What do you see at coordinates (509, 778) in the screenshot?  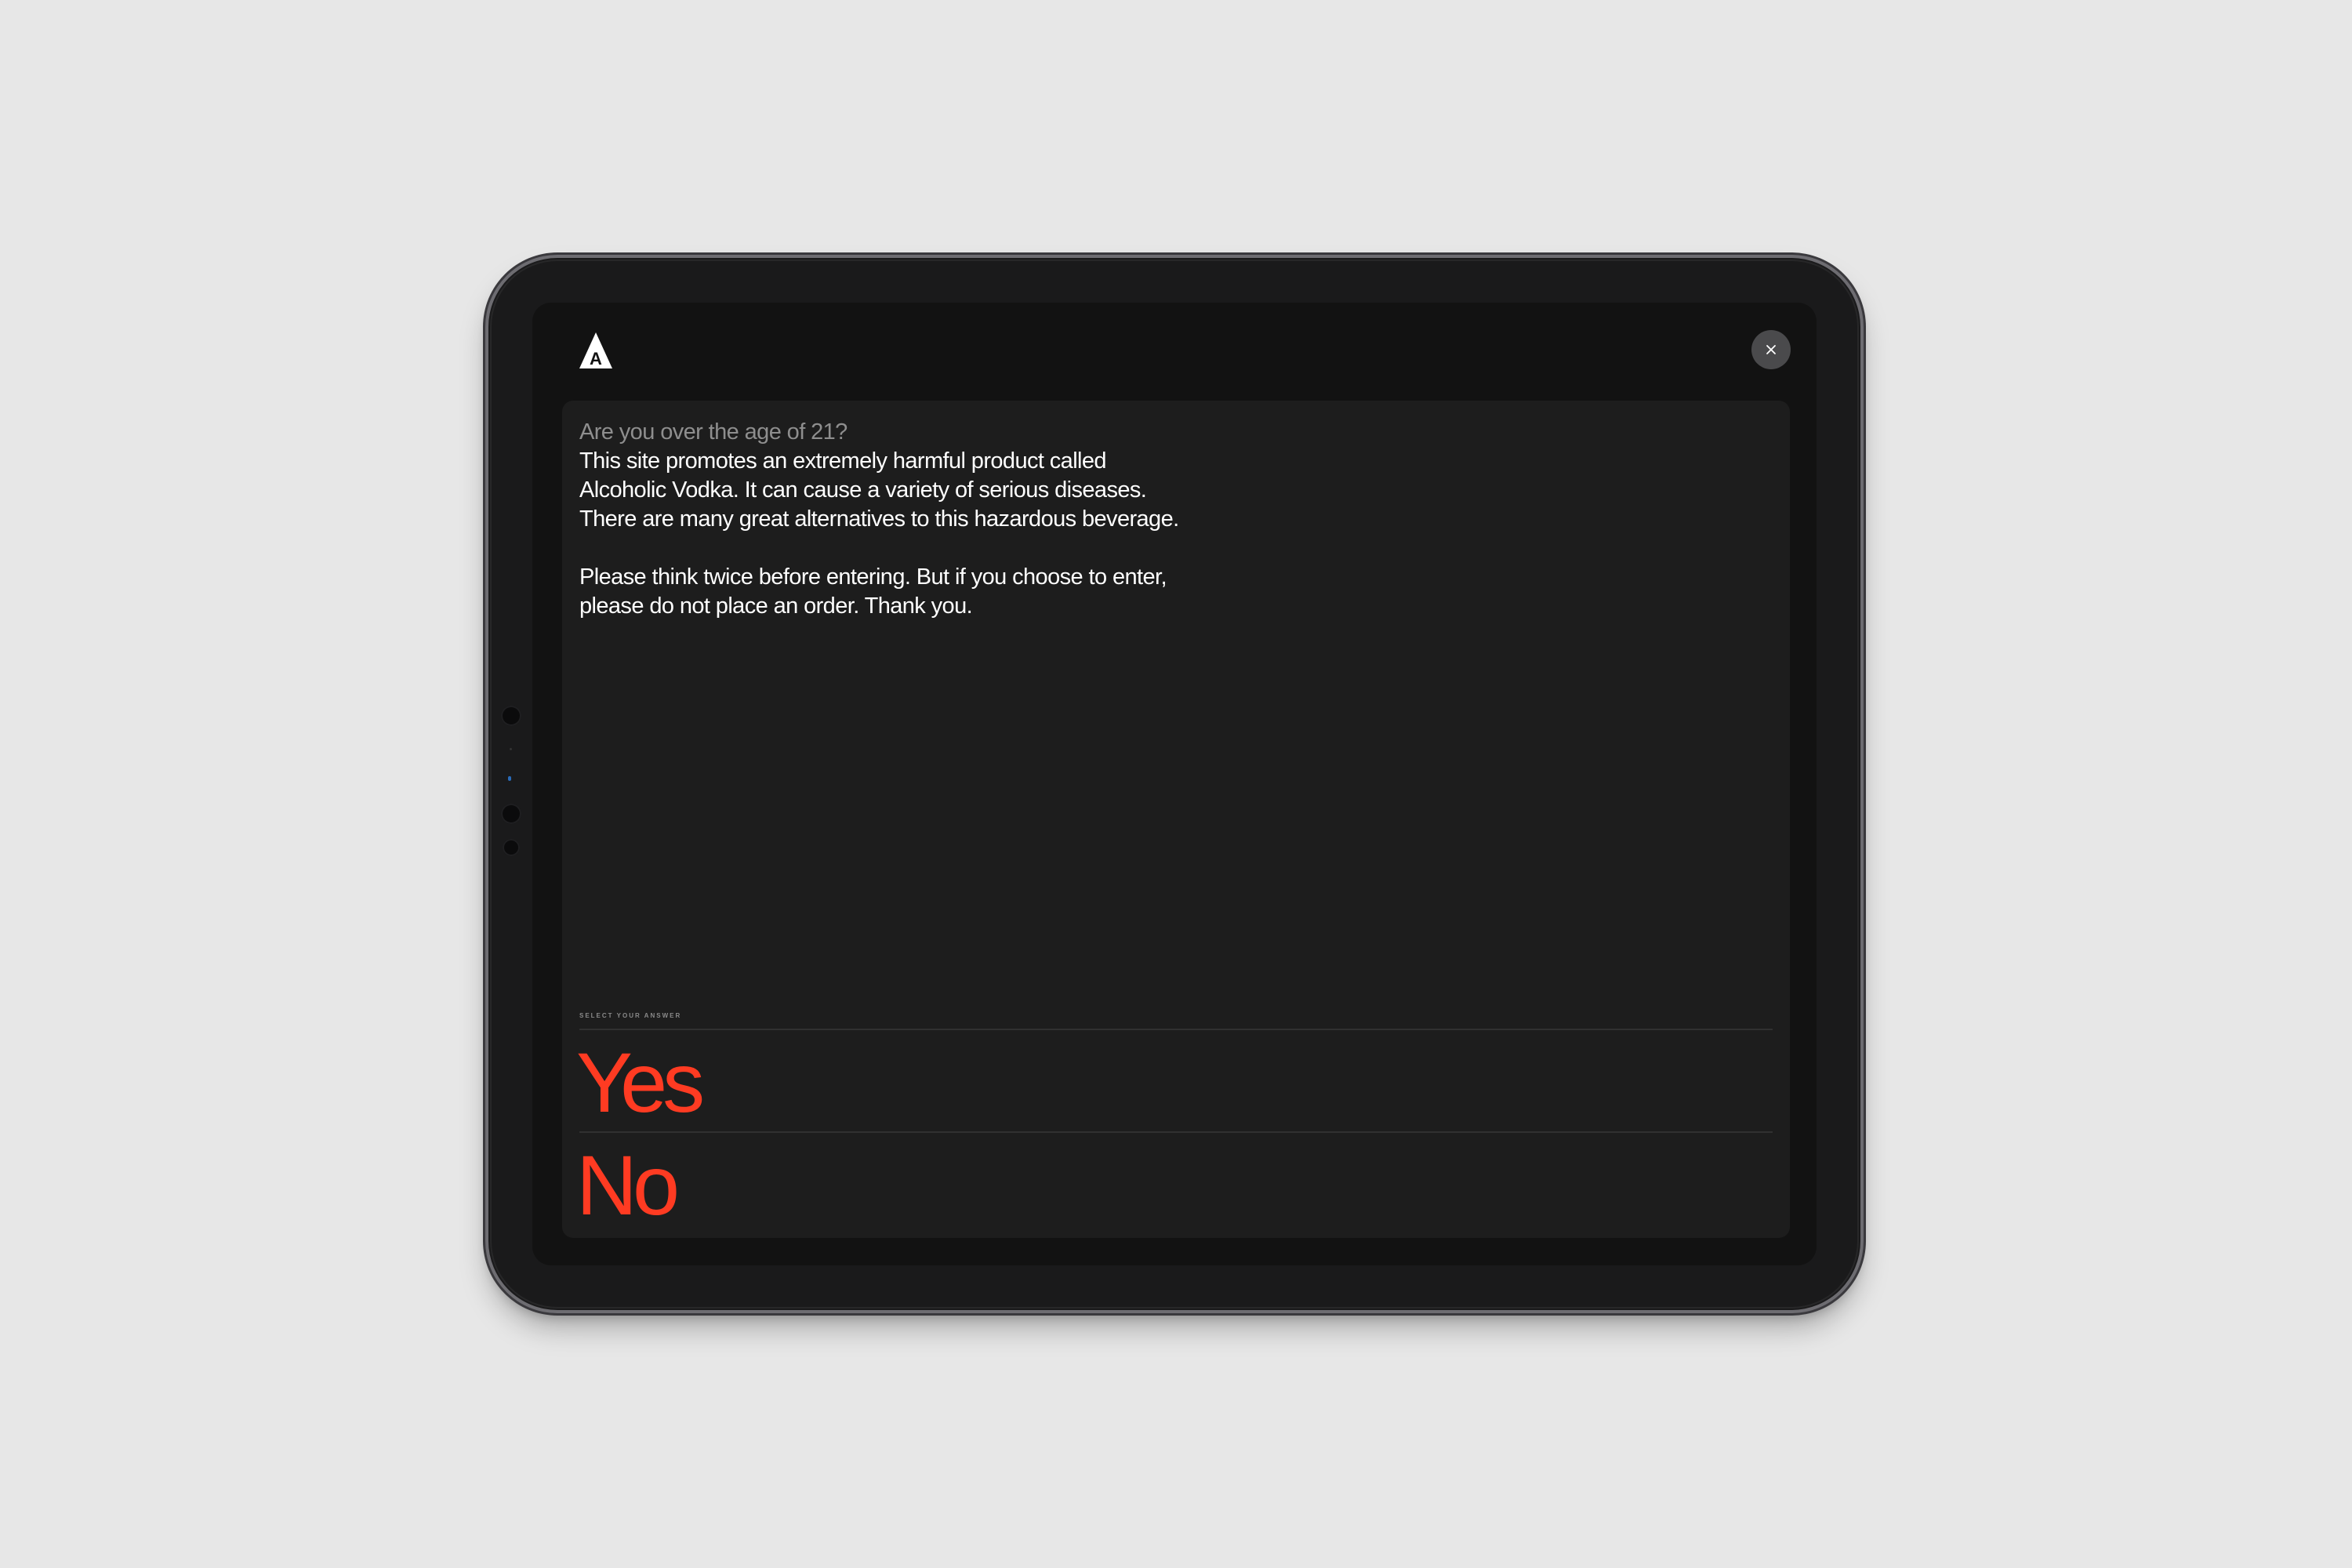 I see `camera-lens` at bounding box center [509, 778].